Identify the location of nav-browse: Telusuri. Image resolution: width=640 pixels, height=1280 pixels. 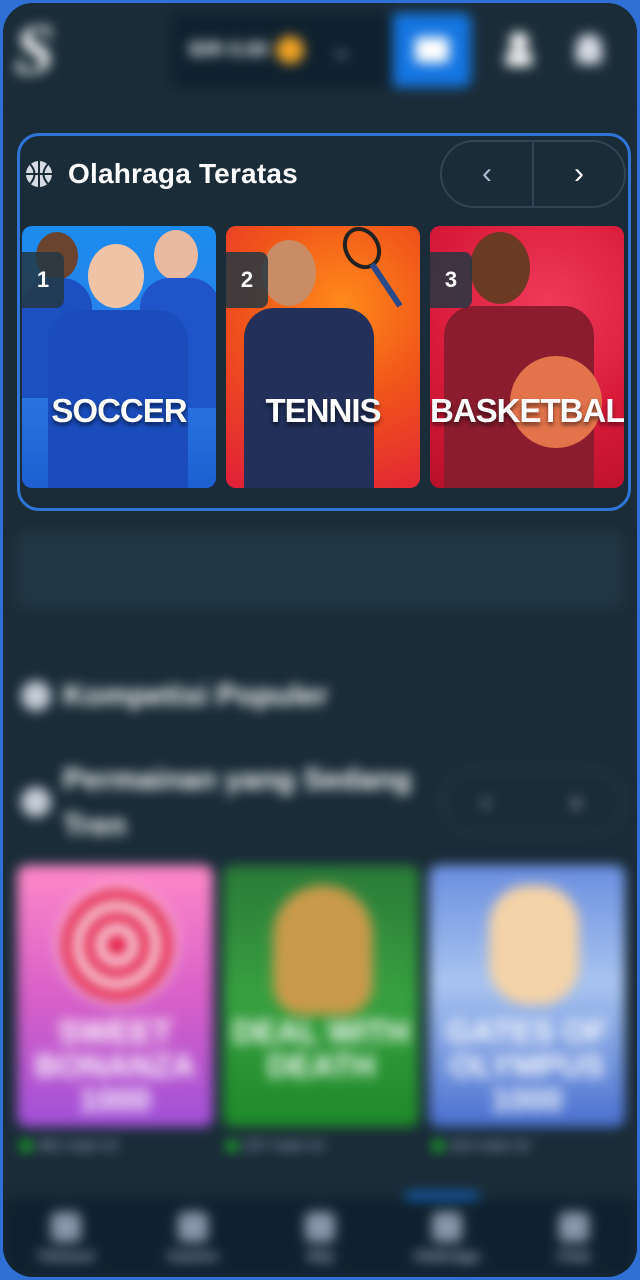
(66, 1238).